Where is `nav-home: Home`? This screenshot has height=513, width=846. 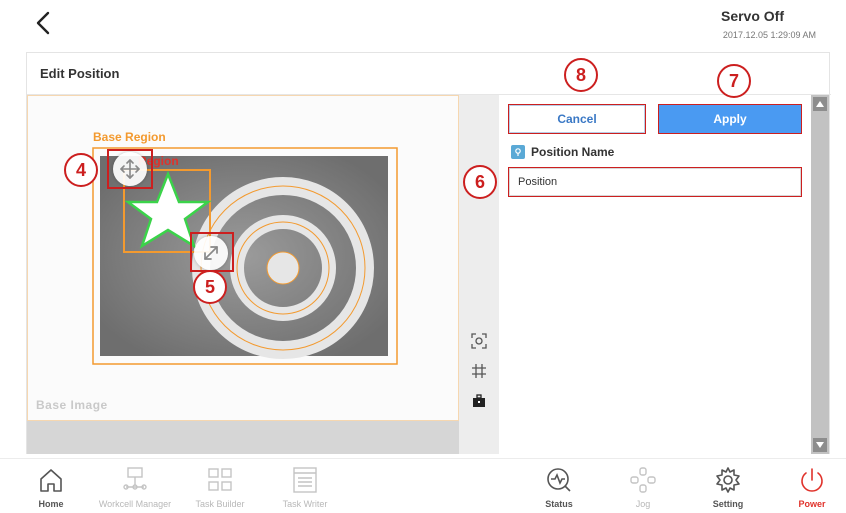
nav-home: Home is located at coordinates (51, 489).